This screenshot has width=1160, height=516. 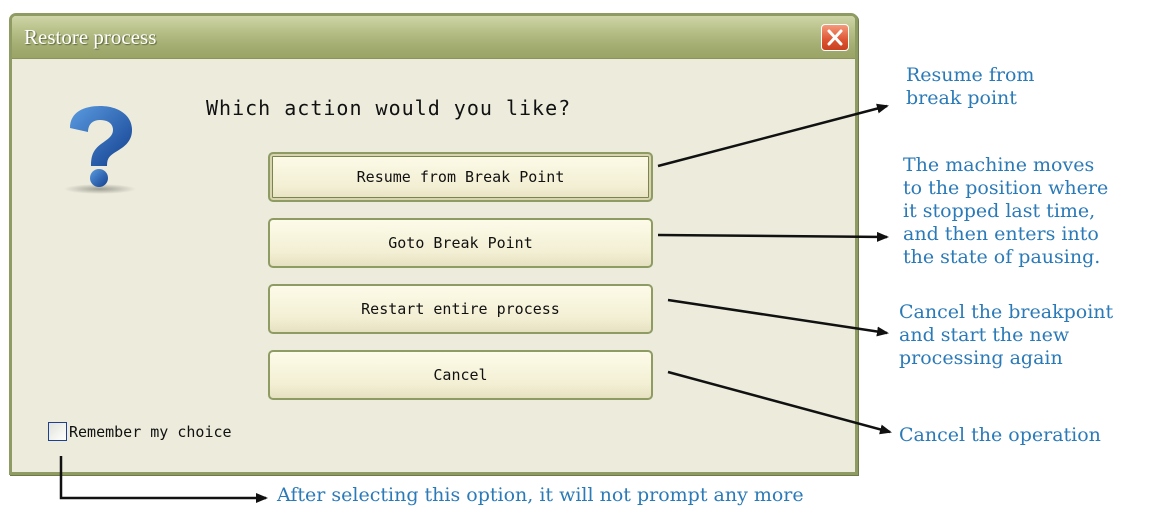 What do you see at coordinates (1006, 312) in the screenshot?
I see `annotation-line: Cancel the breakpoint` at bounding box center [1006, 312].